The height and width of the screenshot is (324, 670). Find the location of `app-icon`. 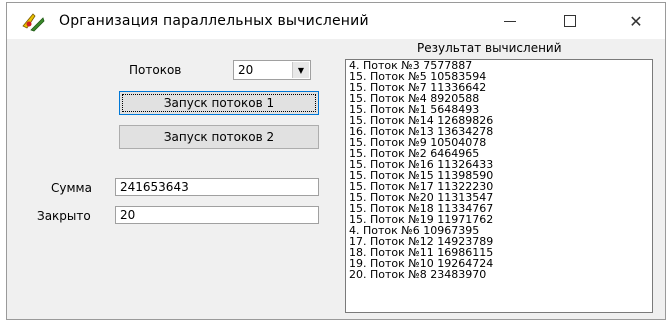

app-icon is located at coordinates (33, 22).